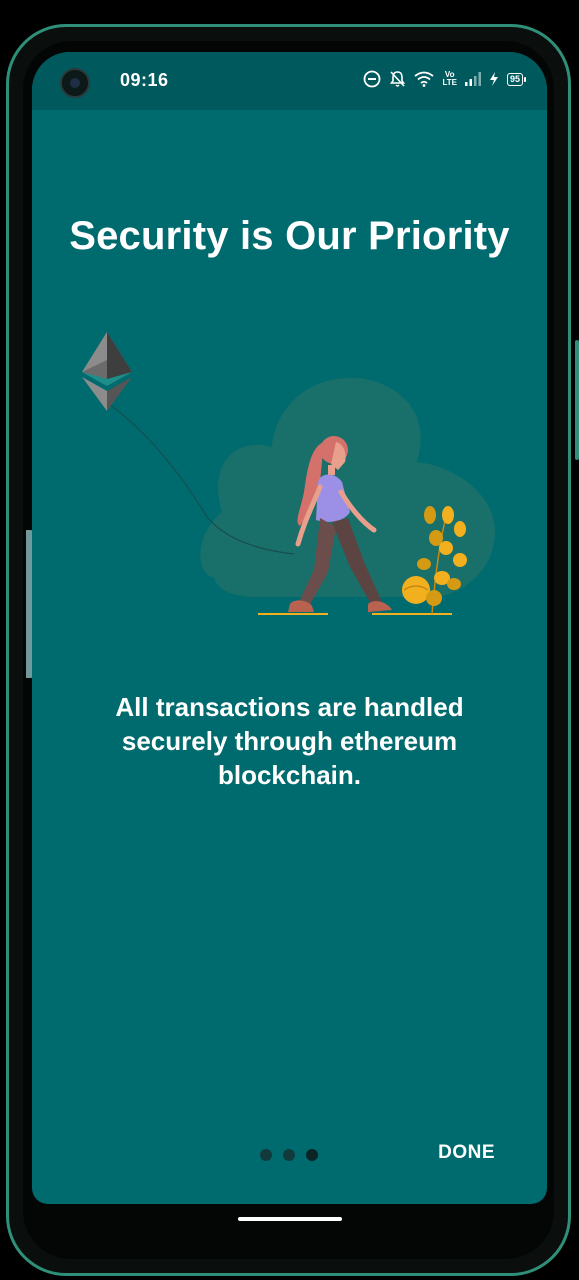  Describe the element at coordinates (75, 83) in the screenshot. I see `front-camera` at that location.